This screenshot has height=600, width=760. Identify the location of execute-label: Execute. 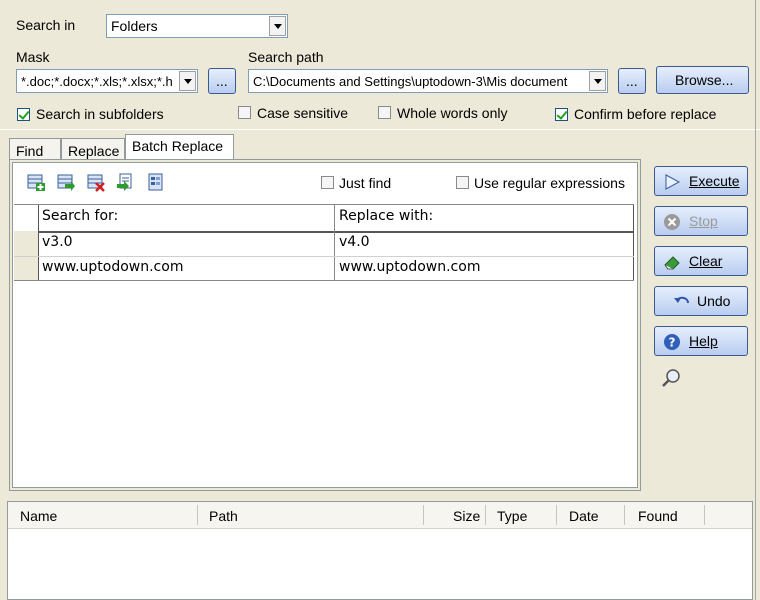
(714, 181).